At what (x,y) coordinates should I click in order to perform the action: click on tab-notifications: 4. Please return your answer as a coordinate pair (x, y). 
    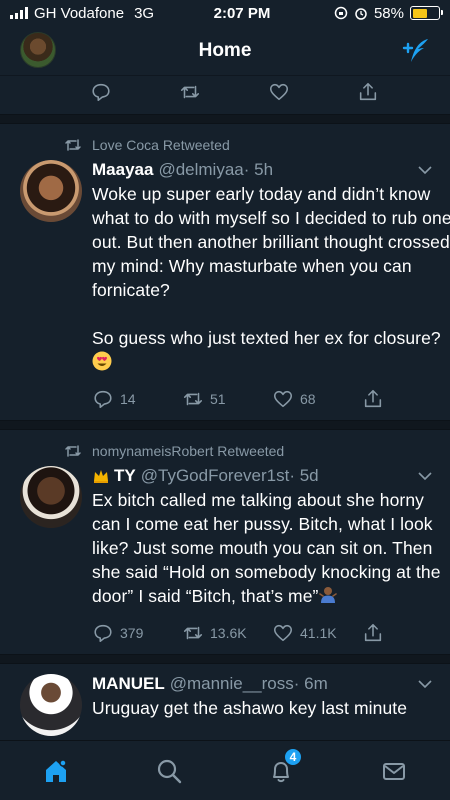
    Looking at the image, I should click on (281, 765).